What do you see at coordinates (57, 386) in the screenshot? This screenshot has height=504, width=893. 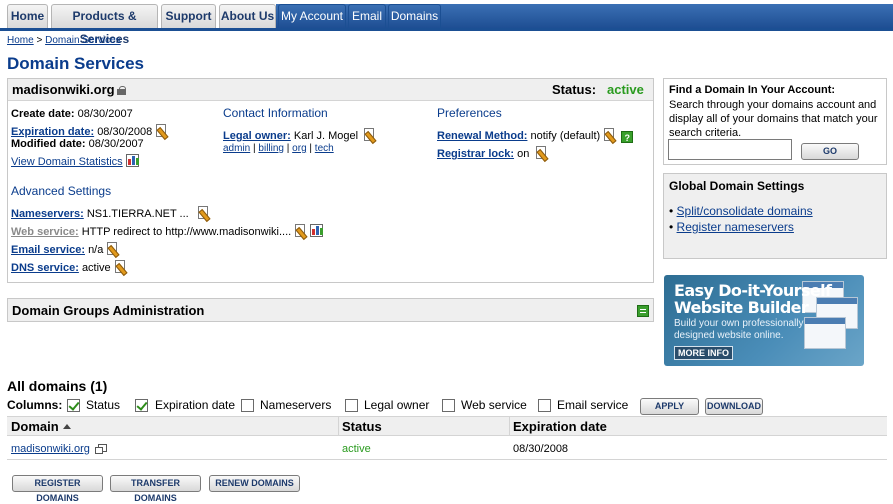 I see `all-domains-title: All domains (1)` at bounding box center [57, 386].